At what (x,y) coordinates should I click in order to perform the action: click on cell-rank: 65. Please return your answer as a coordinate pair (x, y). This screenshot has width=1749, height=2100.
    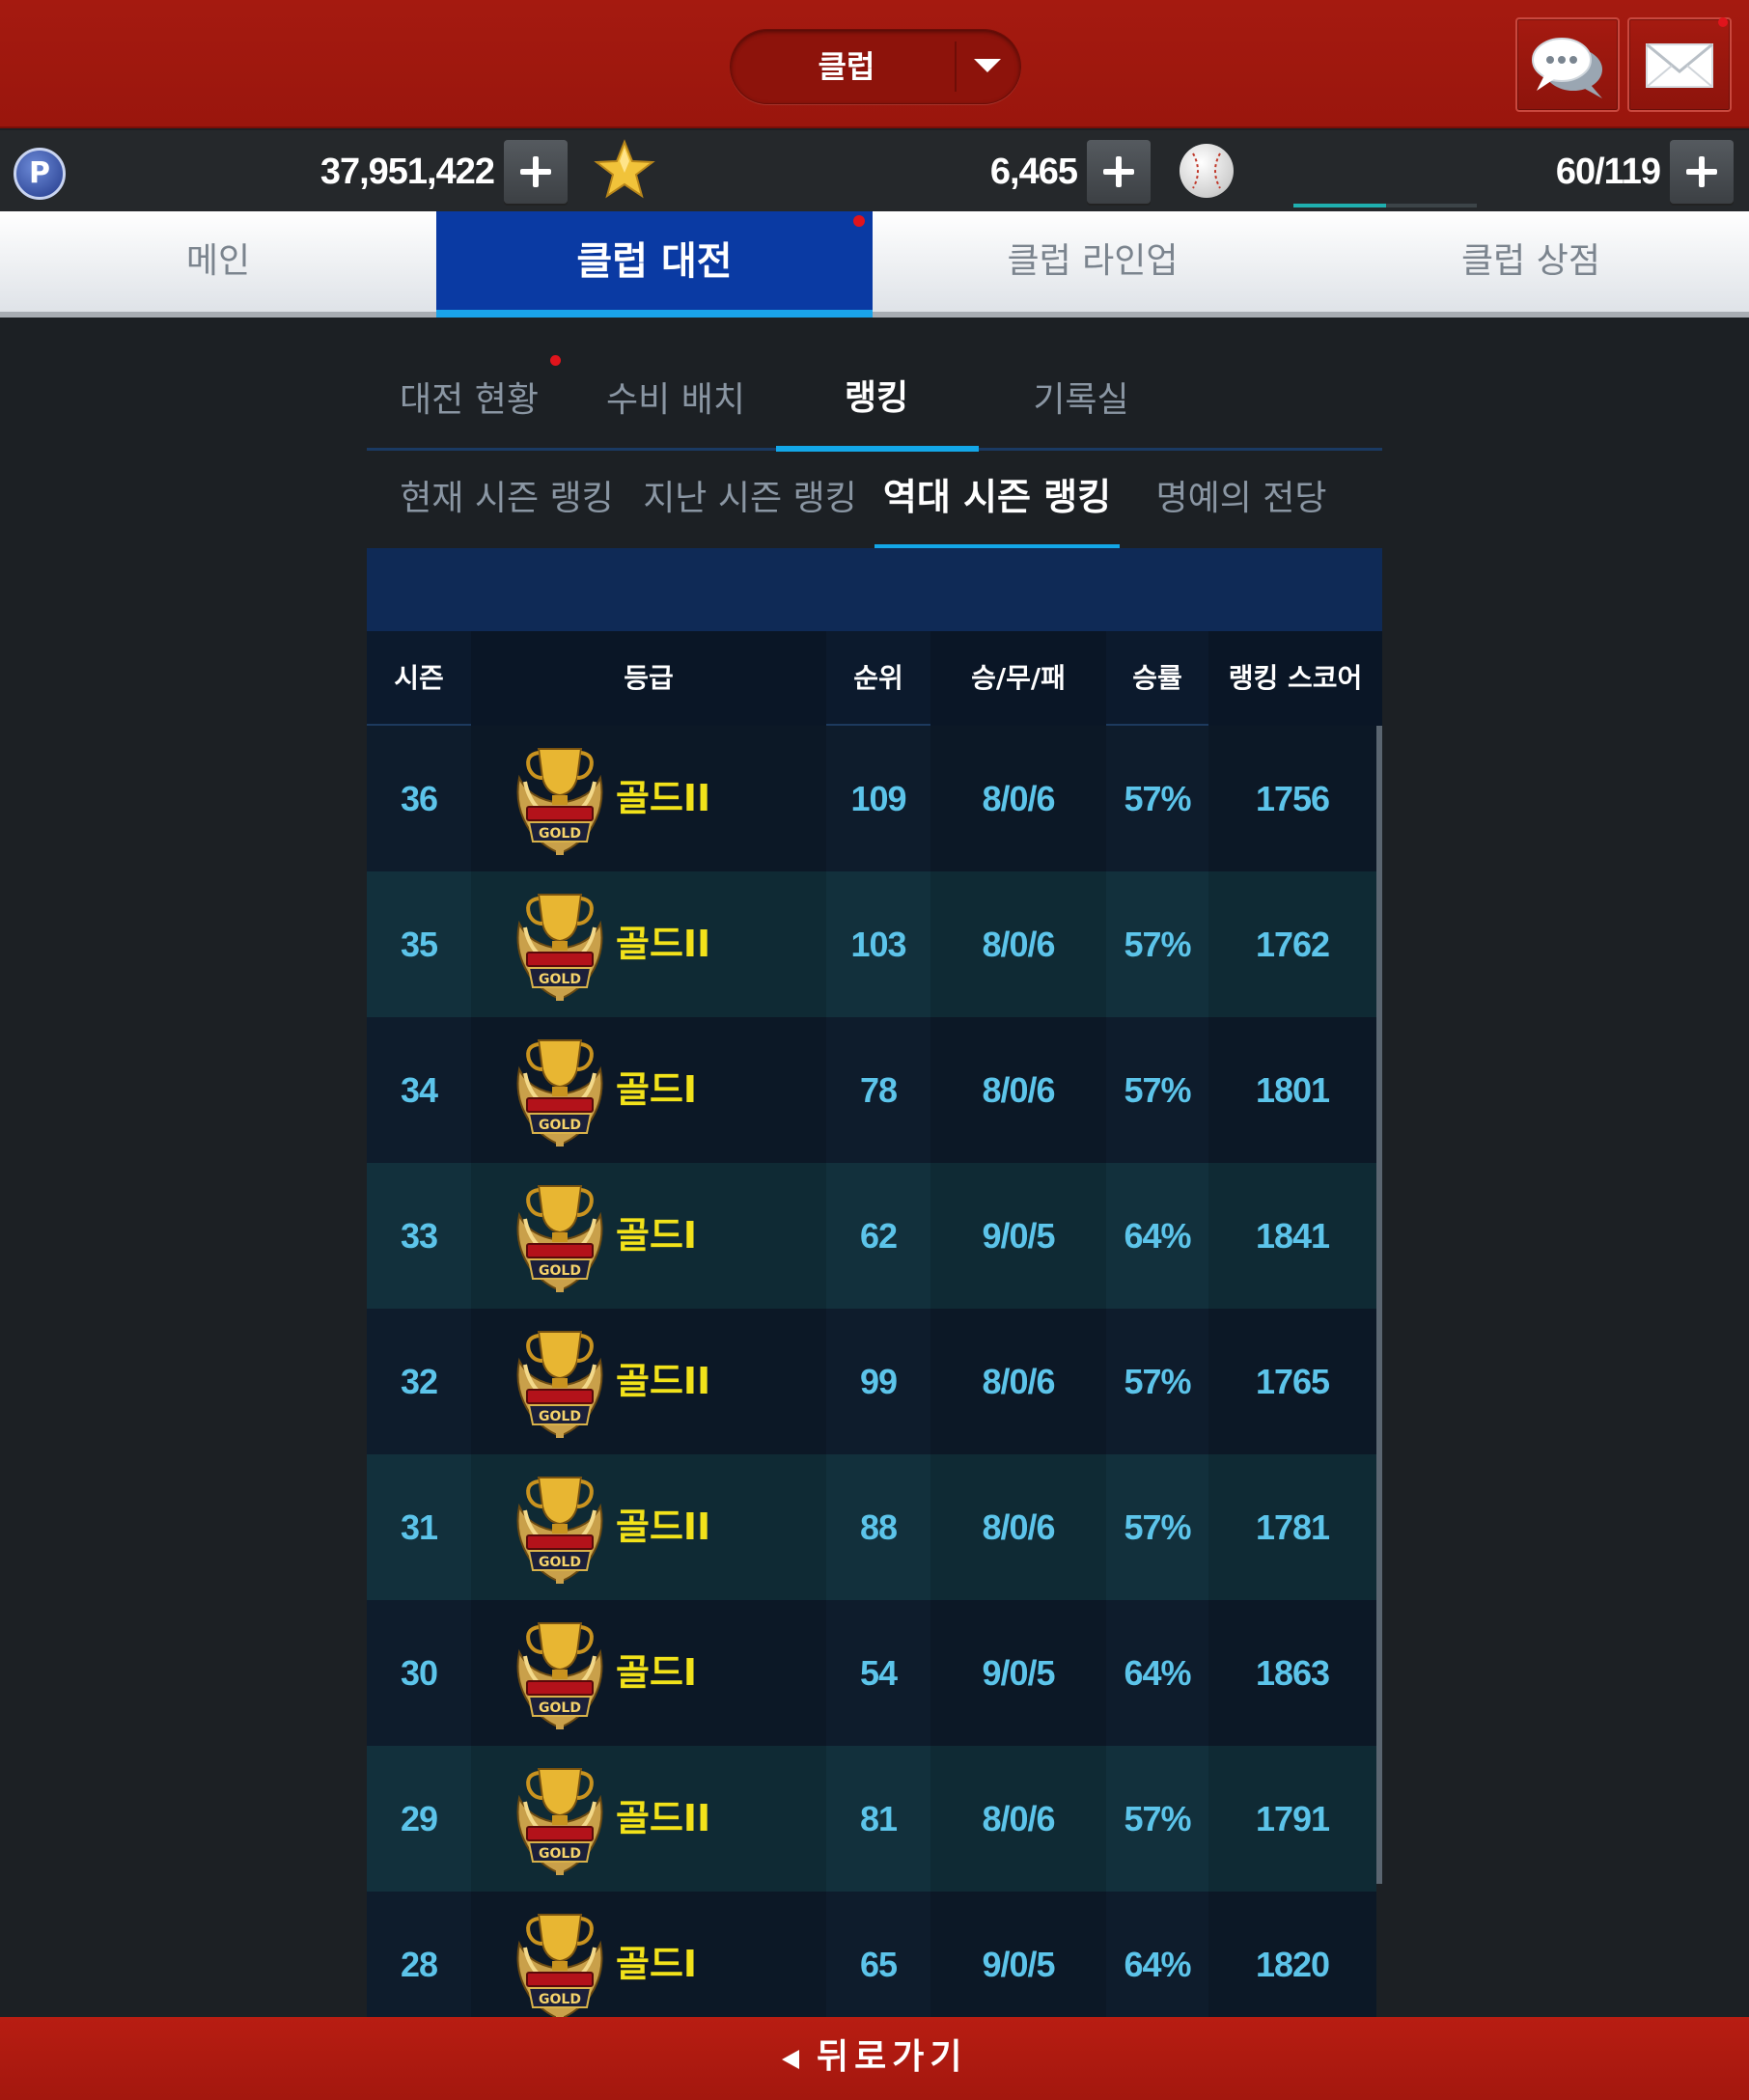
    Looking at the image, I should click on (878, 1964).